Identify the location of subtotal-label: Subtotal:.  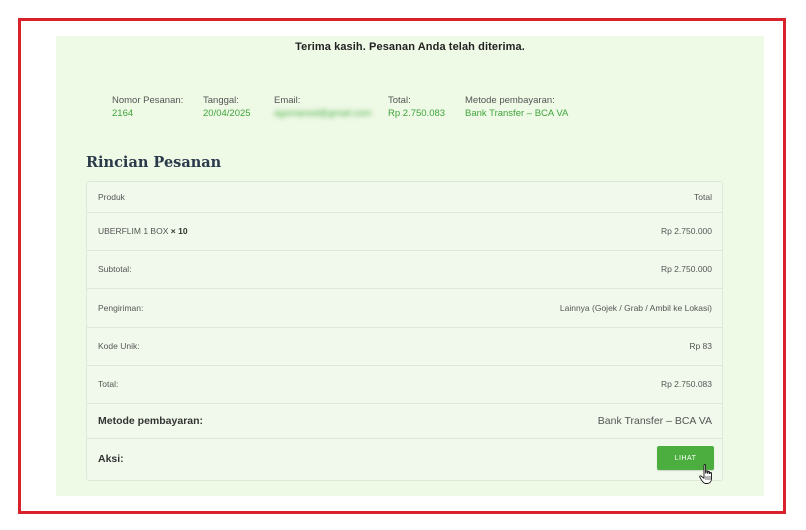
(115, 269).